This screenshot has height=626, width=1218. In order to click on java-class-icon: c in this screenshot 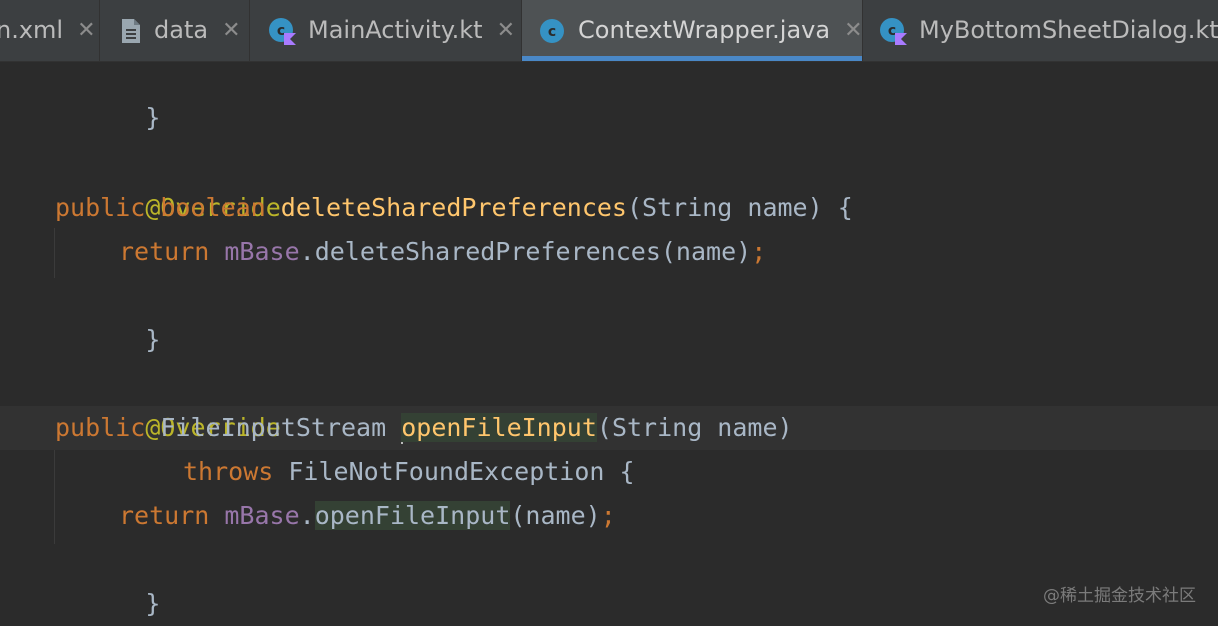, I will do `click(552, 31)`.